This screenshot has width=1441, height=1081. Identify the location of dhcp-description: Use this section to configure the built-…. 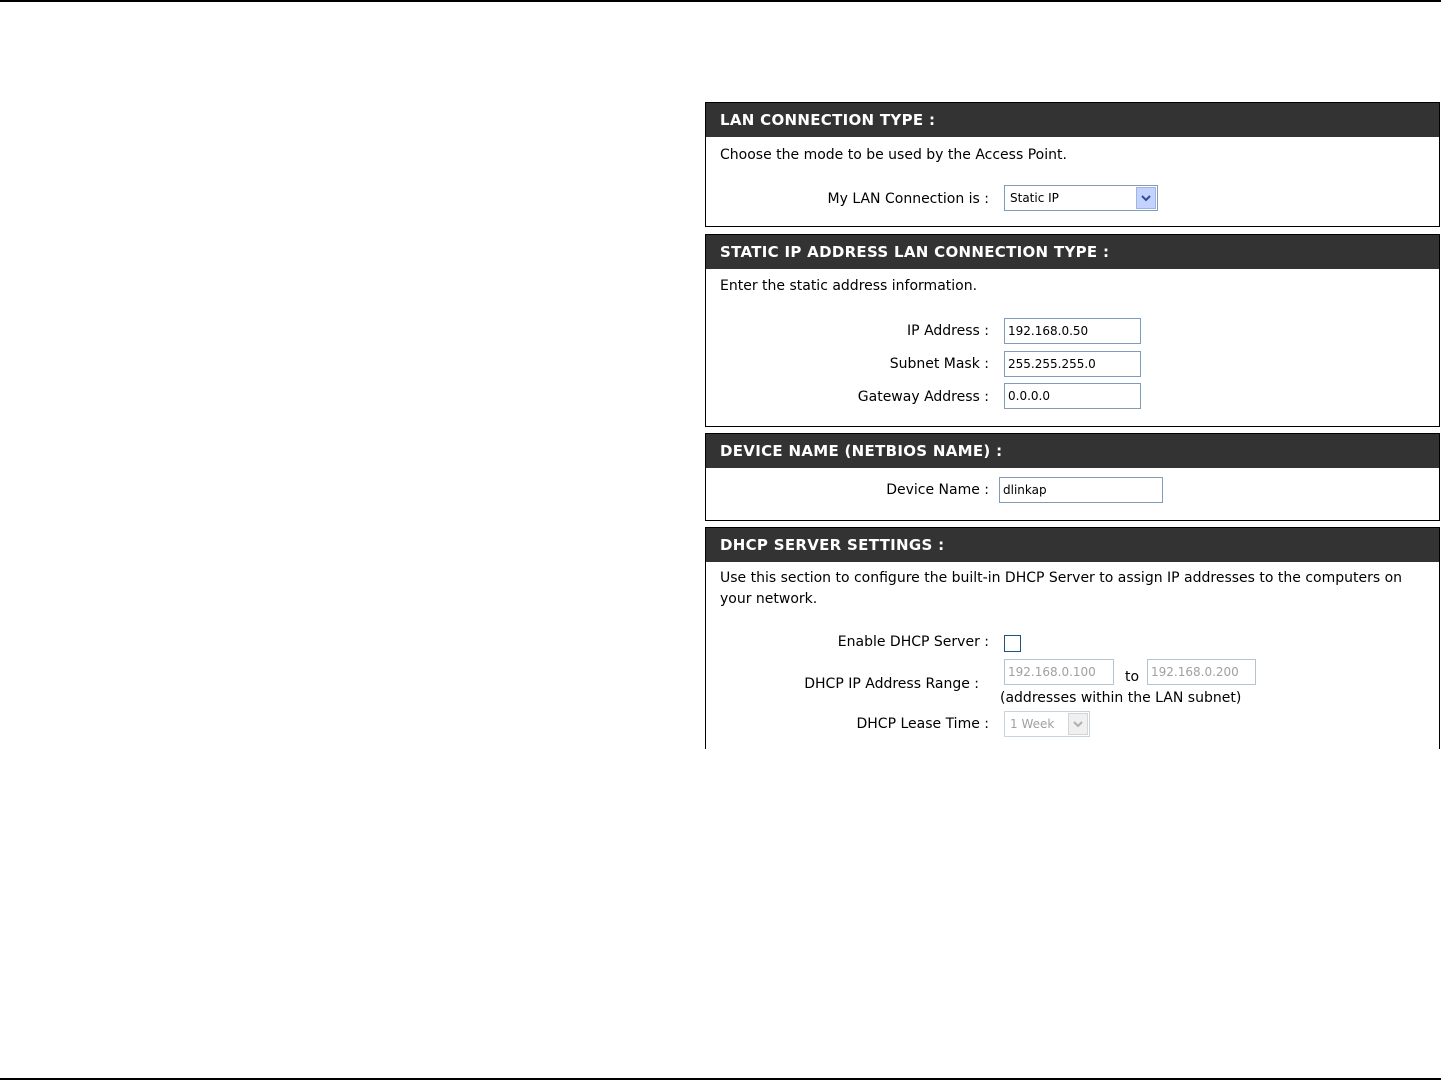
(1061, 588).